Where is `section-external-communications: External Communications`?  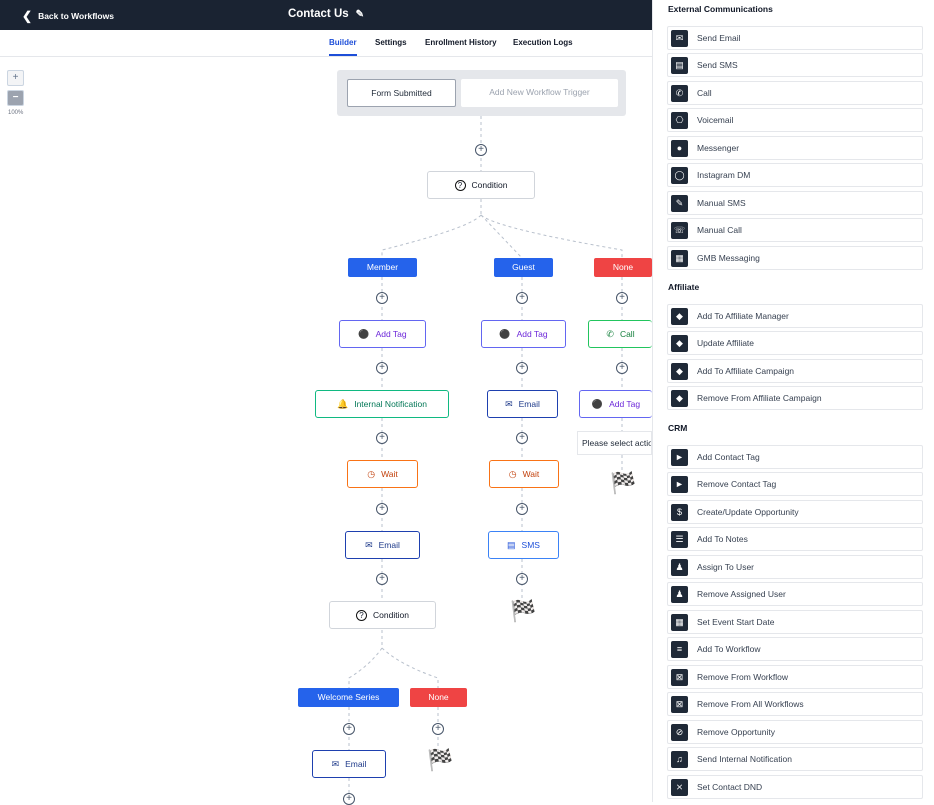
section-external-communications: External Communications is located at coordinates (720, 9).